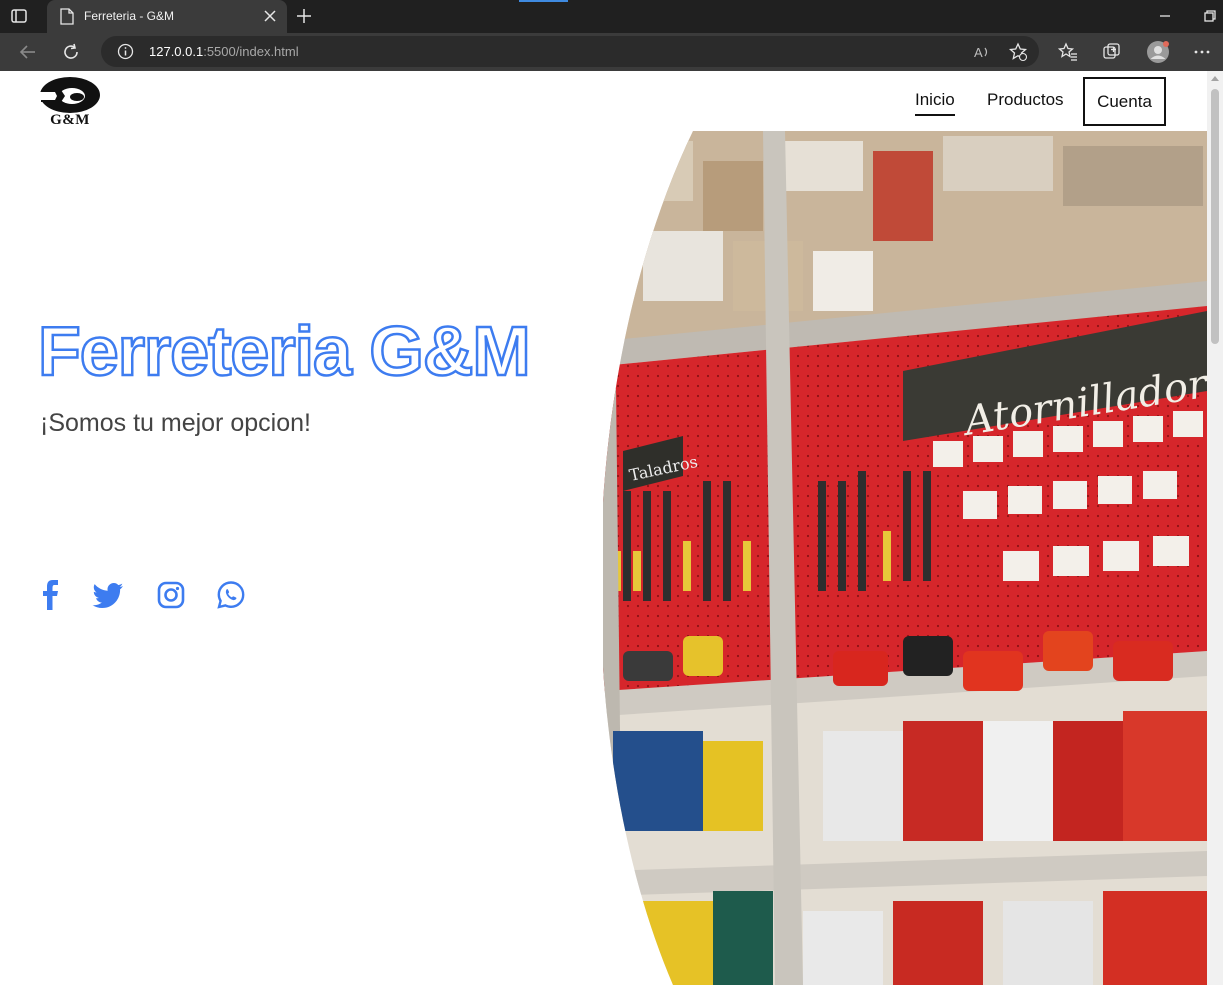 The image size is (1223, 985). What do you see at coordinates (1025, 100) in the screenshot?
I see `nav-productos: Productos` at bounding box center [1025, 100].